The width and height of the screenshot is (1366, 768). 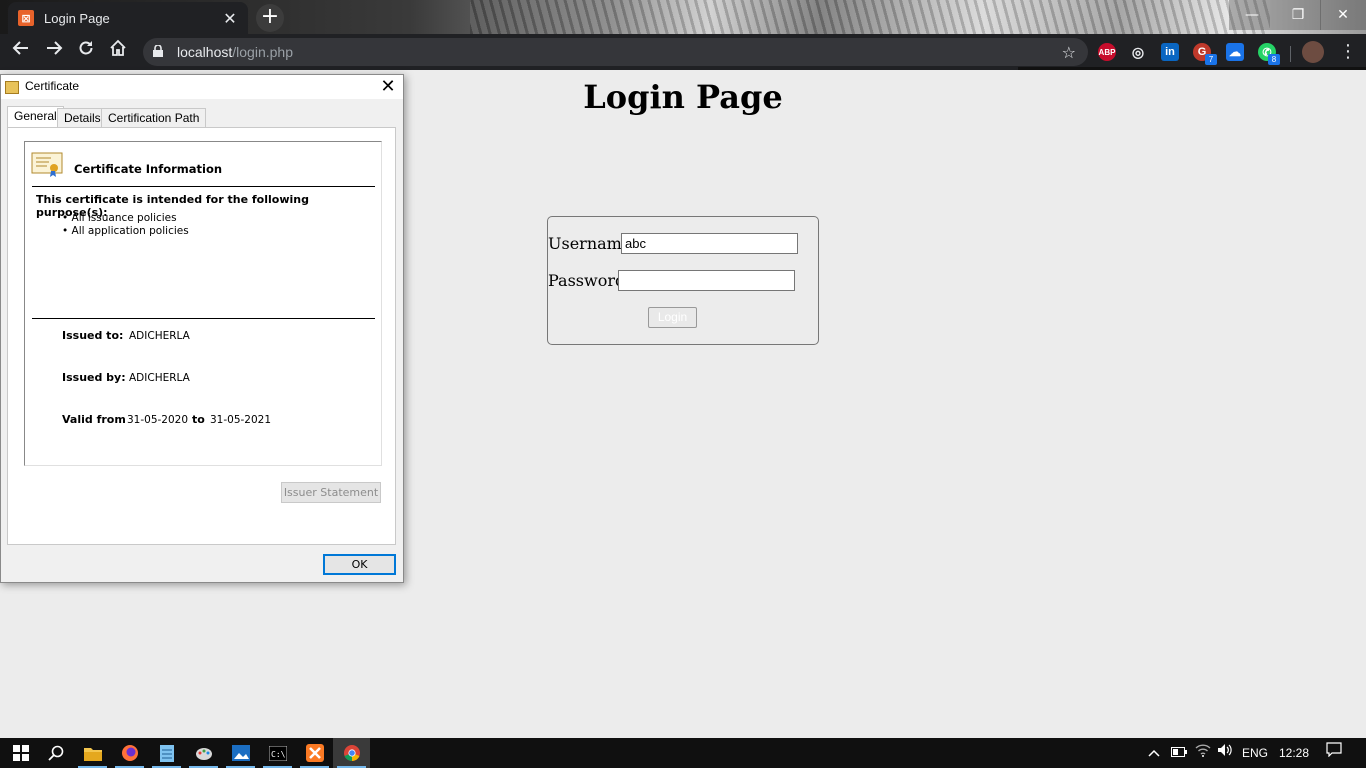 I want to click on notifications-icon, so click(x=1334, y=753).